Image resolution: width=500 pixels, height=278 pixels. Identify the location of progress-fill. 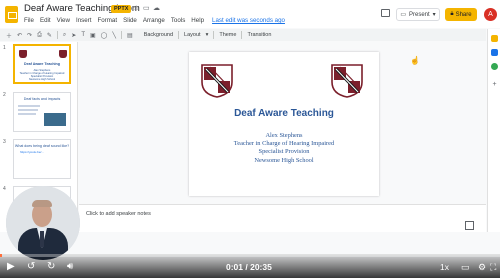
(1, 255).